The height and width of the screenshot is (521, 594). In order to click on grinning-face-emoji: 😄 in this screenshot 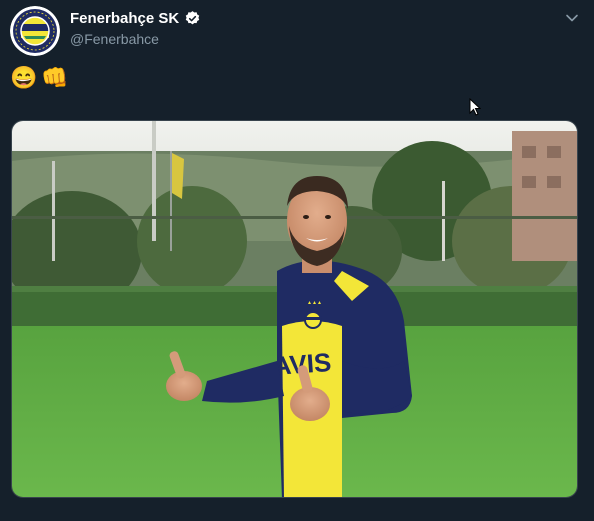, I will do `click(24, 77)`.